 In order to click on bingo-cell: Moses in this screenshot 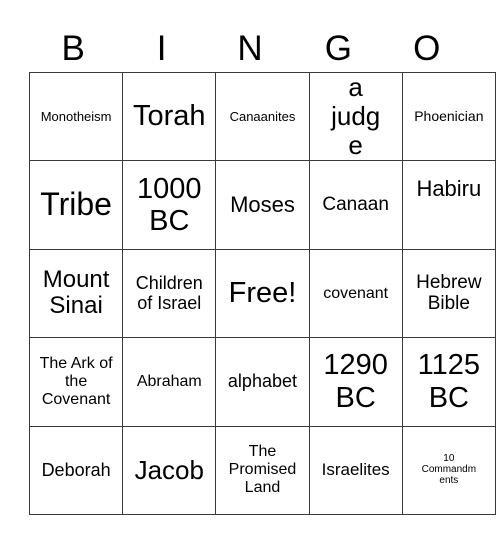, I will do `click(262, 205)`.